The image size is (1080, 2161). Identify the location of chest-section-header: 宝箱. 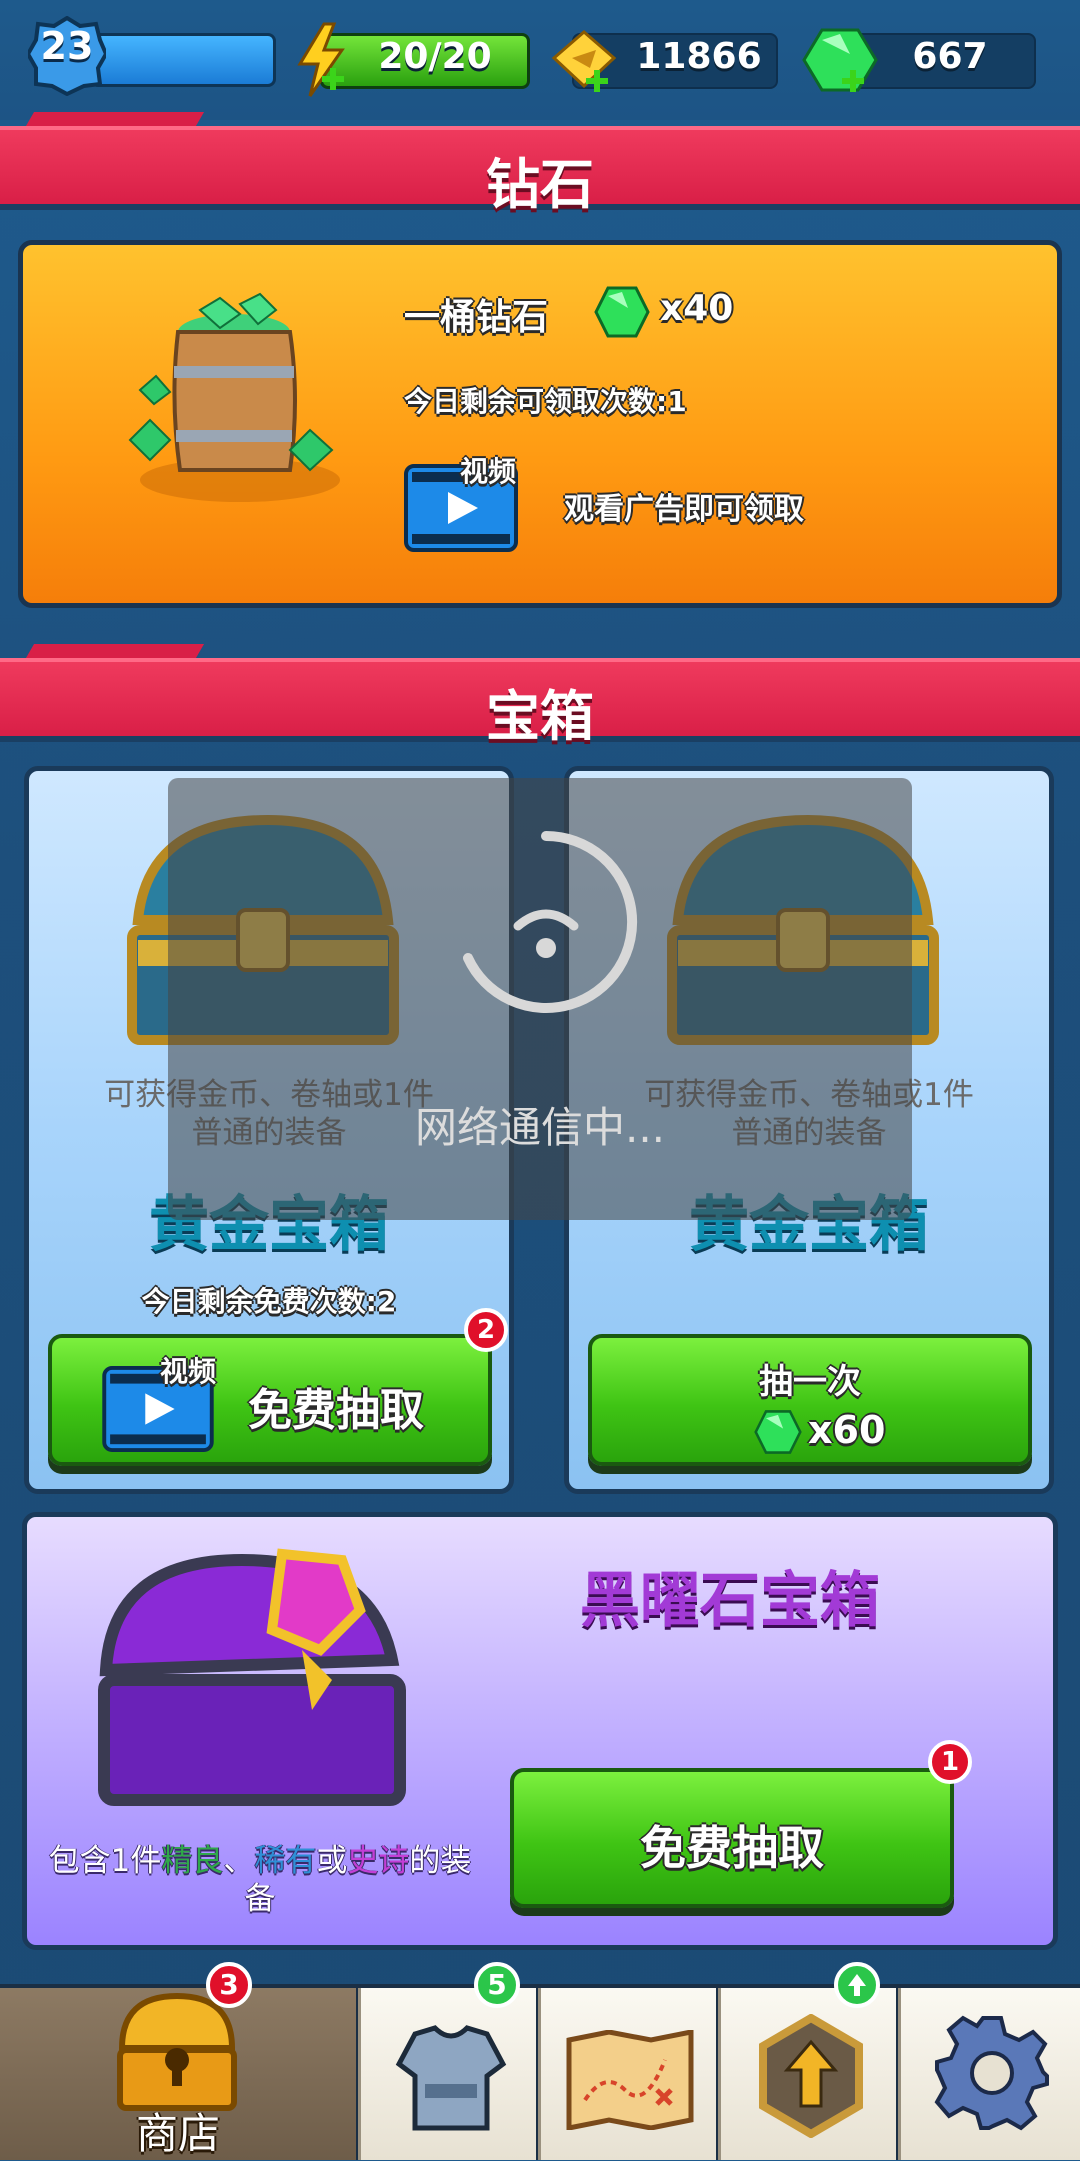
(540, 703).